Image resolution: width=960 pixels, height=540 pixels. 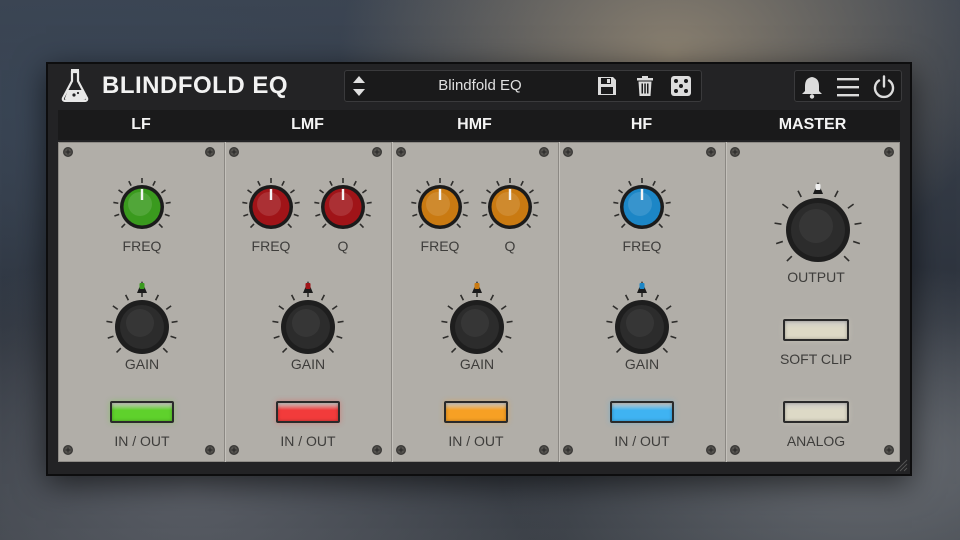 I want to click on lf-in-out-button, so click(x=142, y=412).